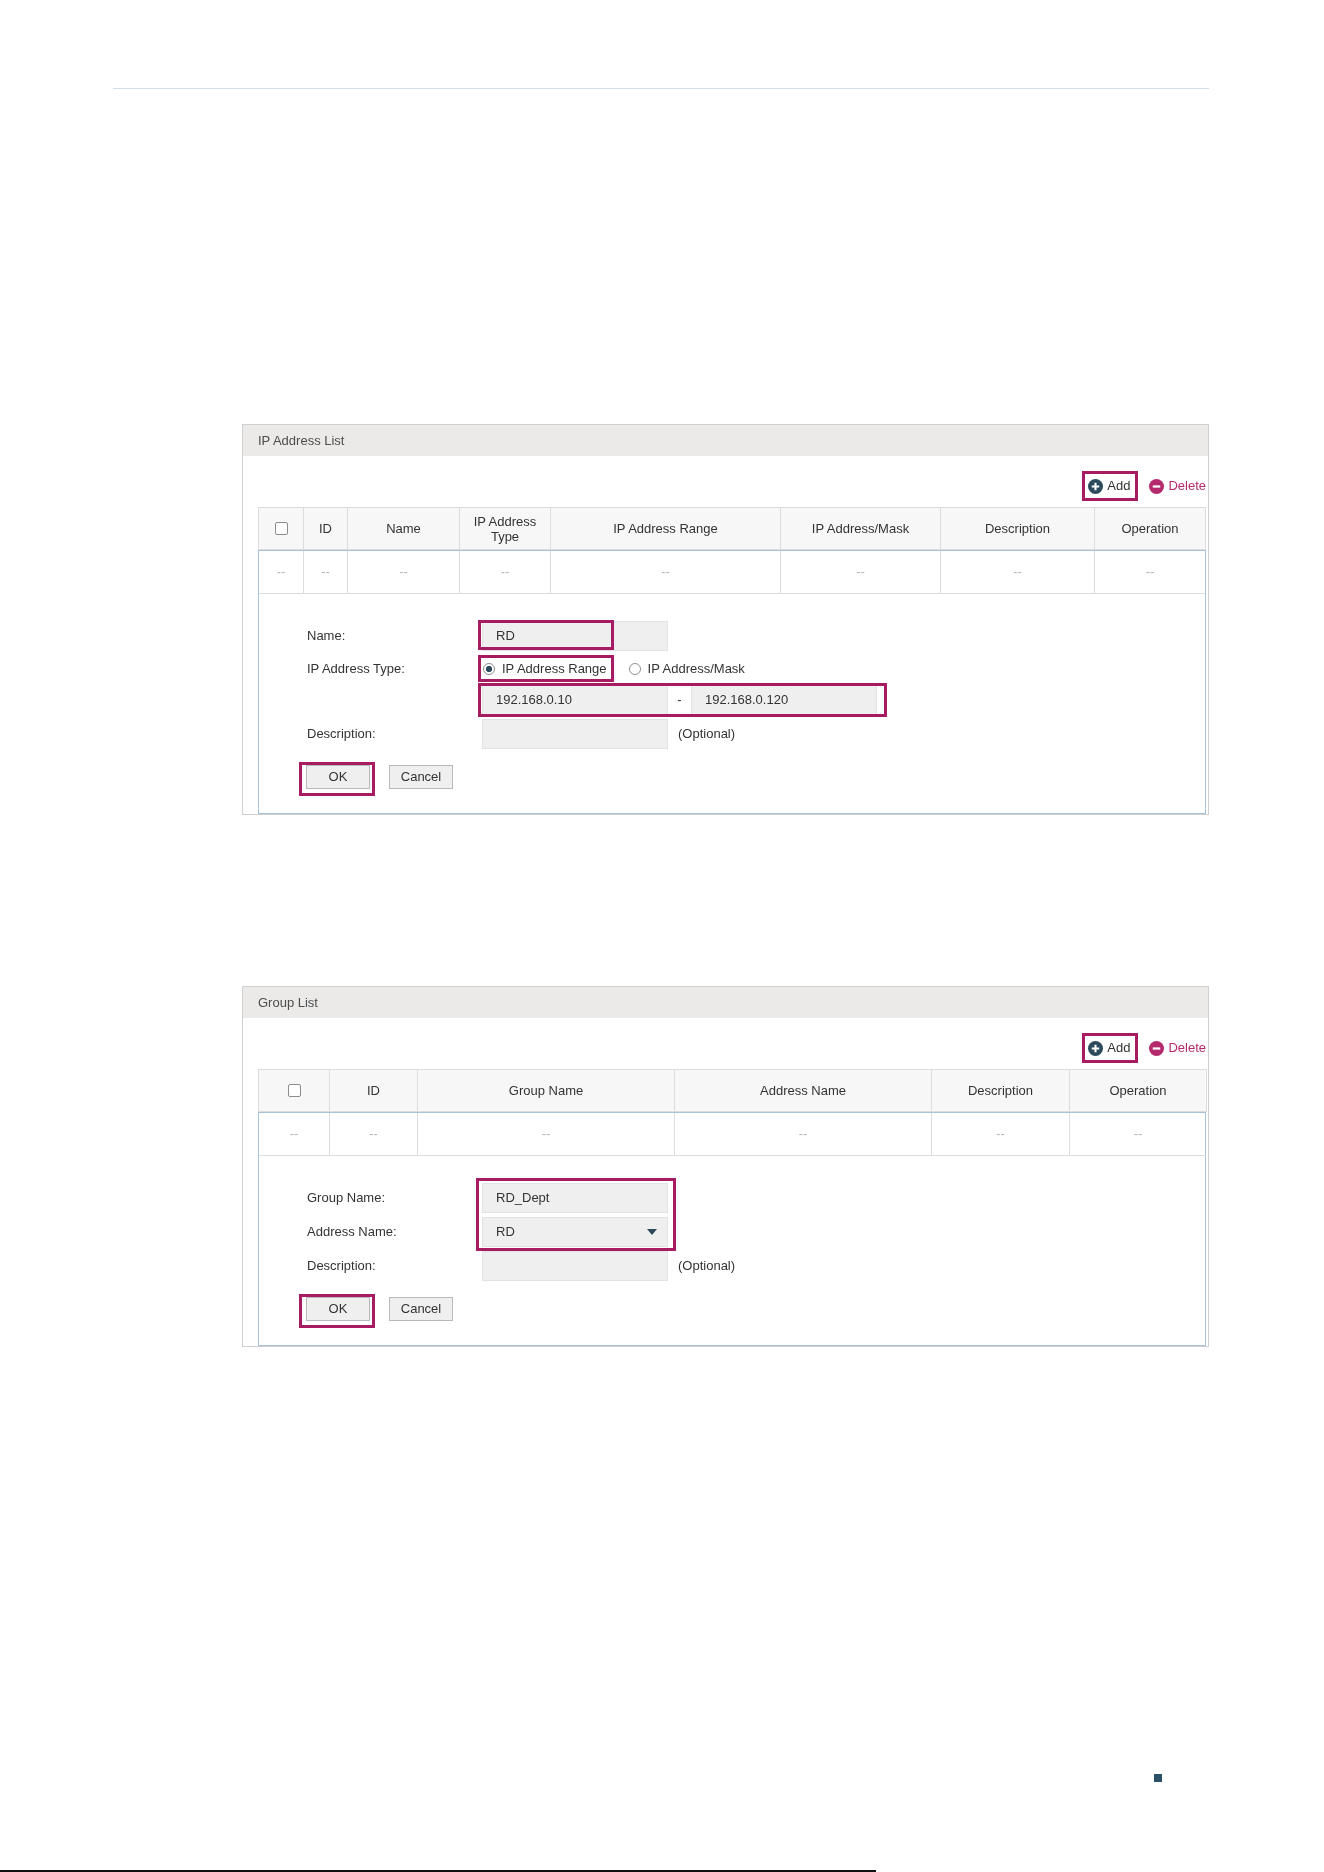 The image size is (1324, 1872). What do you see at coordinates (546, 1090) in the screenshot?
I see `column-header: Group Name` at bounding box center [546, 1090].